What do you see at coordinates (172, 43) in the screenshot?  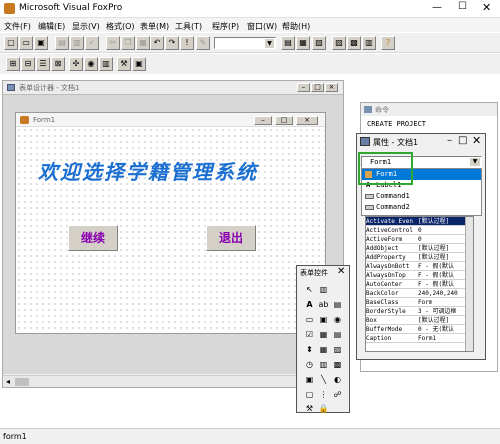 I see `redo-icon: ↷` at bounding box center [172, 43].